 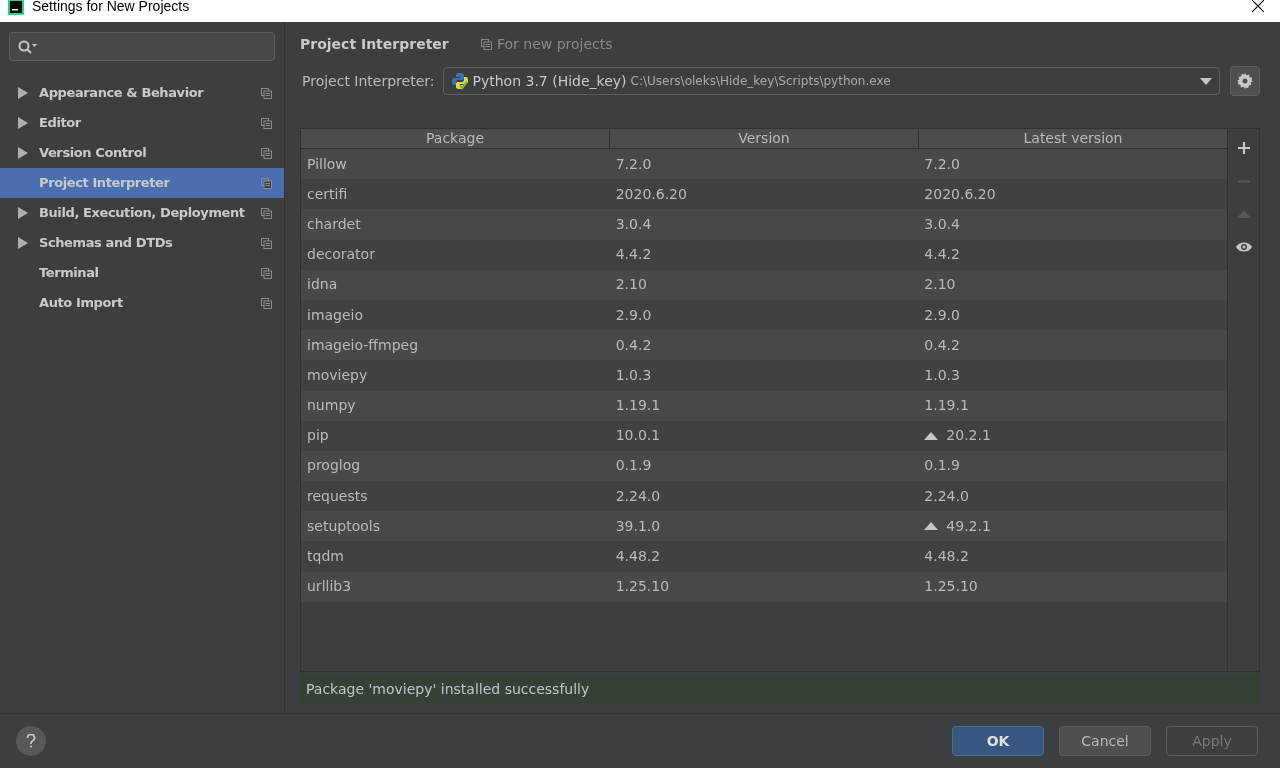 I want to click on version-cell: 10.0.1, so click(x=638, y=435).